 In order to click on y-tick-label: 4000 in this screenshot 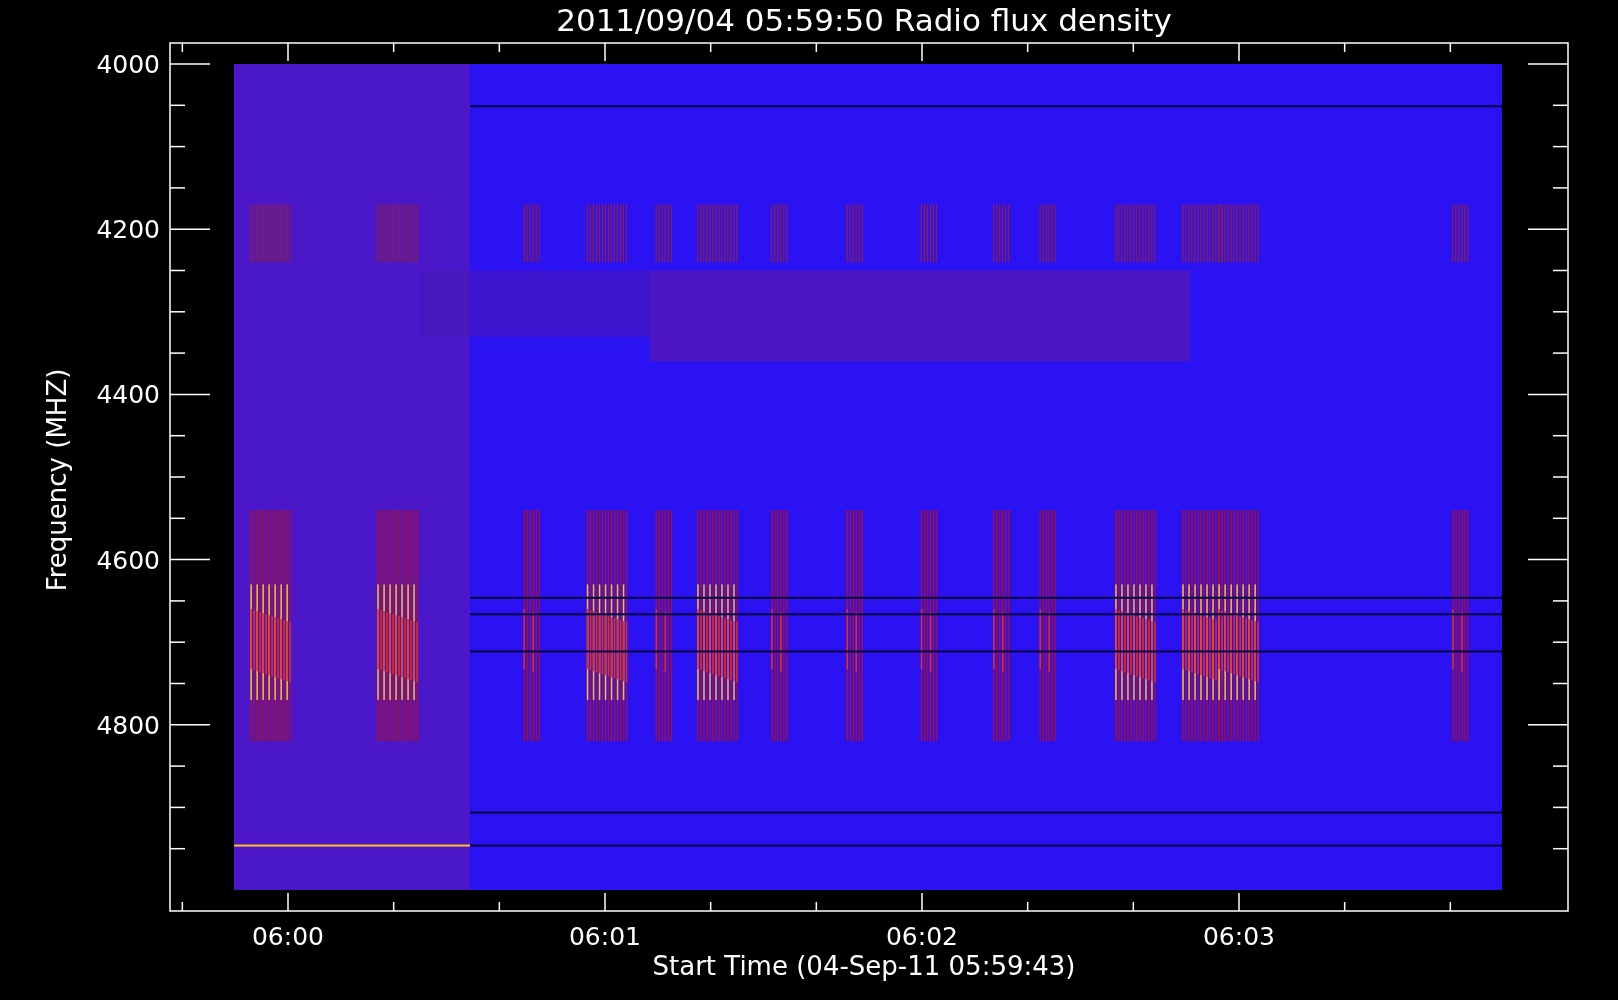, I will do `click(128, 64)`.